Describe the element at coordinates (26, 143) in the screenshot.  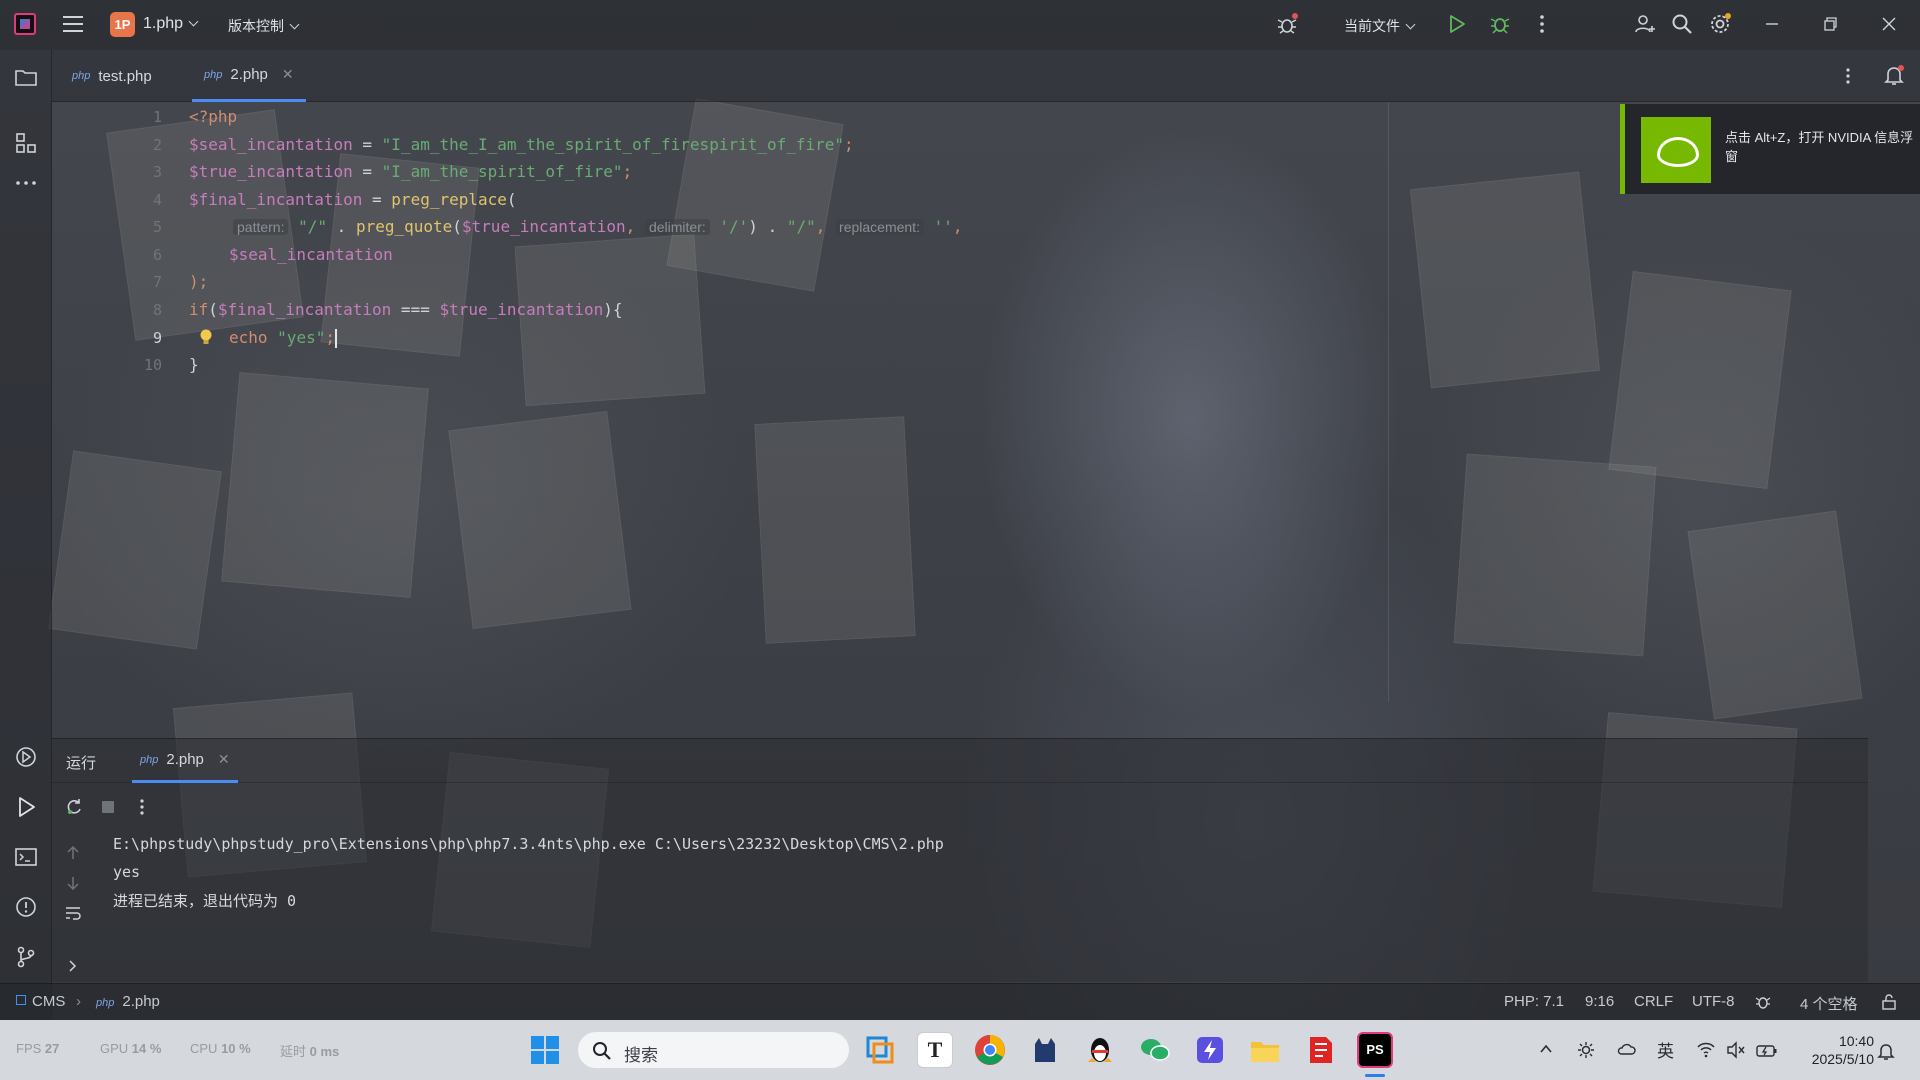
I see `structure-icon` at that location.